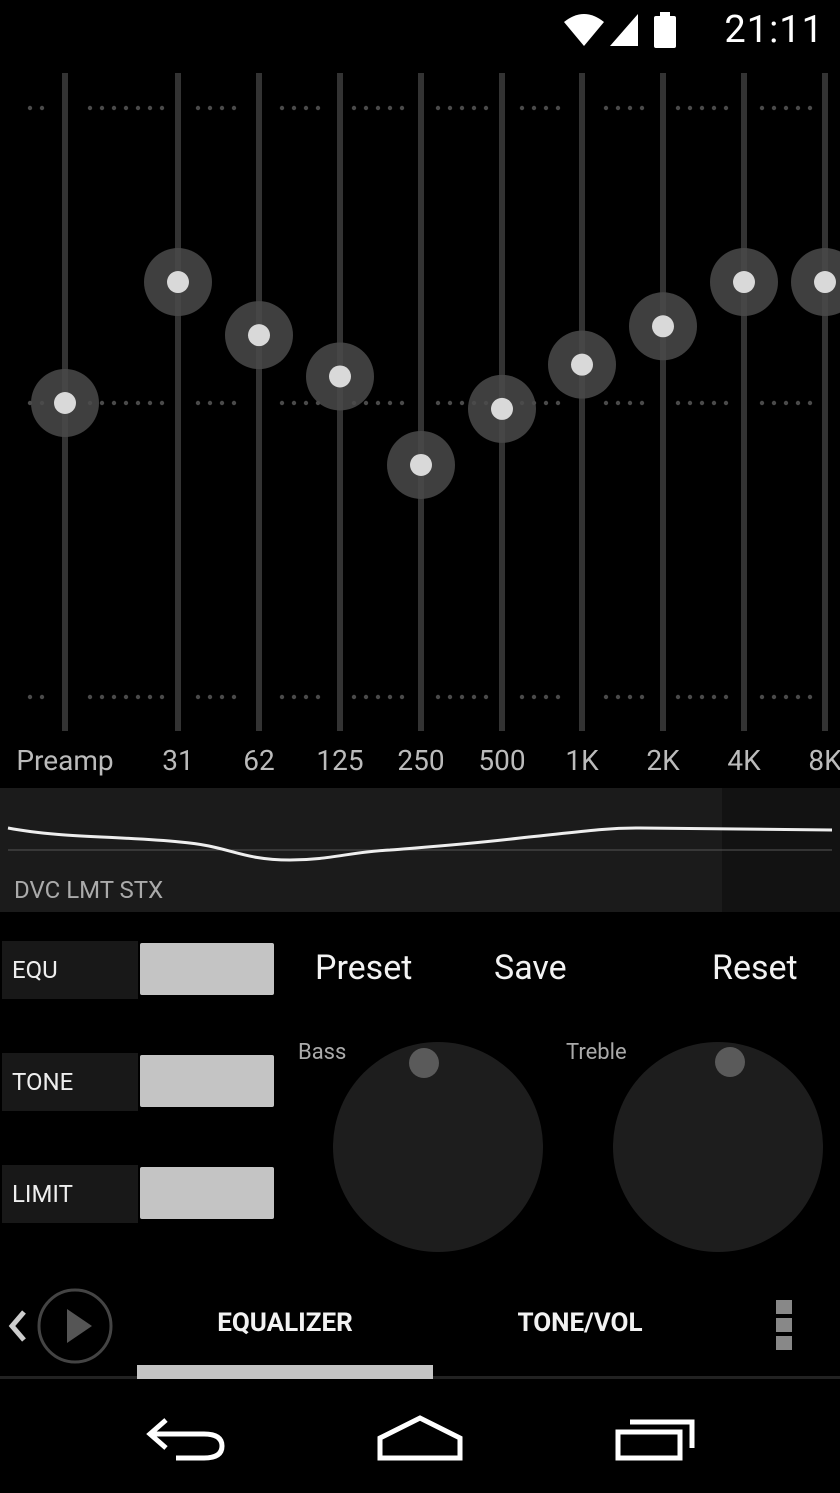 Image resolution: width=840 pixels, height=1493 pixels. Describe the element at coordinates (178, 760) in the screenshot. I see `band-label-31: 31` at that location.